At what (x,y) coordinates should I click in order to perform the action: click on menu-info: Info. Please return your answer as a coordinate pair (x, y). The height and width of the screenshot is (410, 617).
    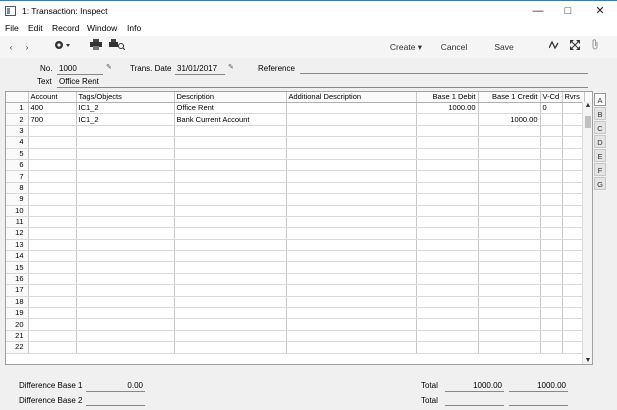
    Looking at the image, I should click on (134, 28).